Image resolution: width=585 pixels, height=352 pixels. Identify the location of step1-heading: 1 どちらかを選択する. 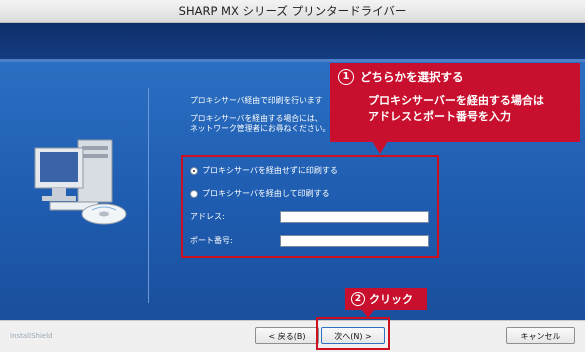
(455, 77).